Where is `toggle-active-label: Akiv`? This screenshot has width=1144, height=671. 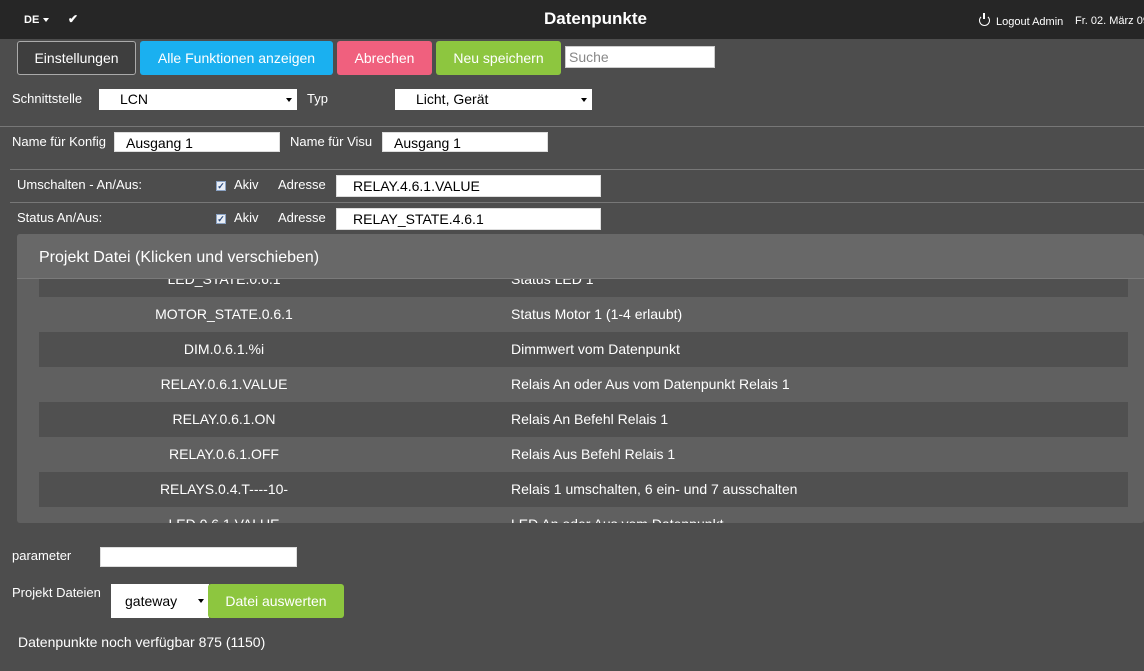 toggle-active-label: Akiv is located at coordinates (246, 184).